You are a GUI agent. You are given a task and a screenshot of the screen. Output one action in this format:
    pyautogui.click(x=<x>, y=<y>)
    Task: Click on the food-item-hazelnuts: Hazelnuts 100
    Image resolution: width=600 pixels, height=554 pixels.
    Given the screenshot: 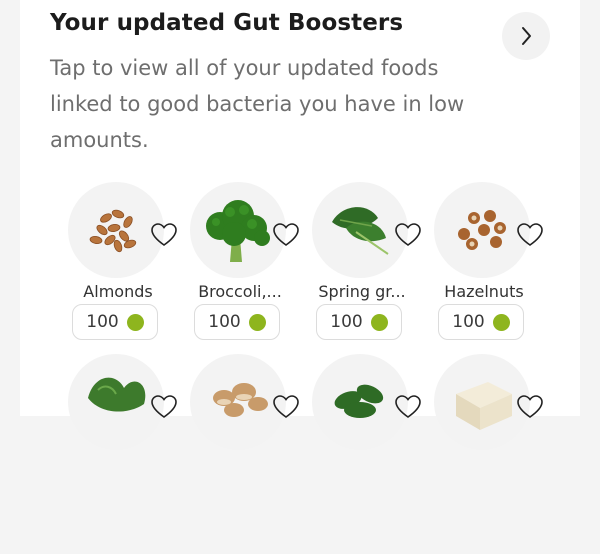 What is the action you would take?
    pyautogui.click(x=494, y=282)
    